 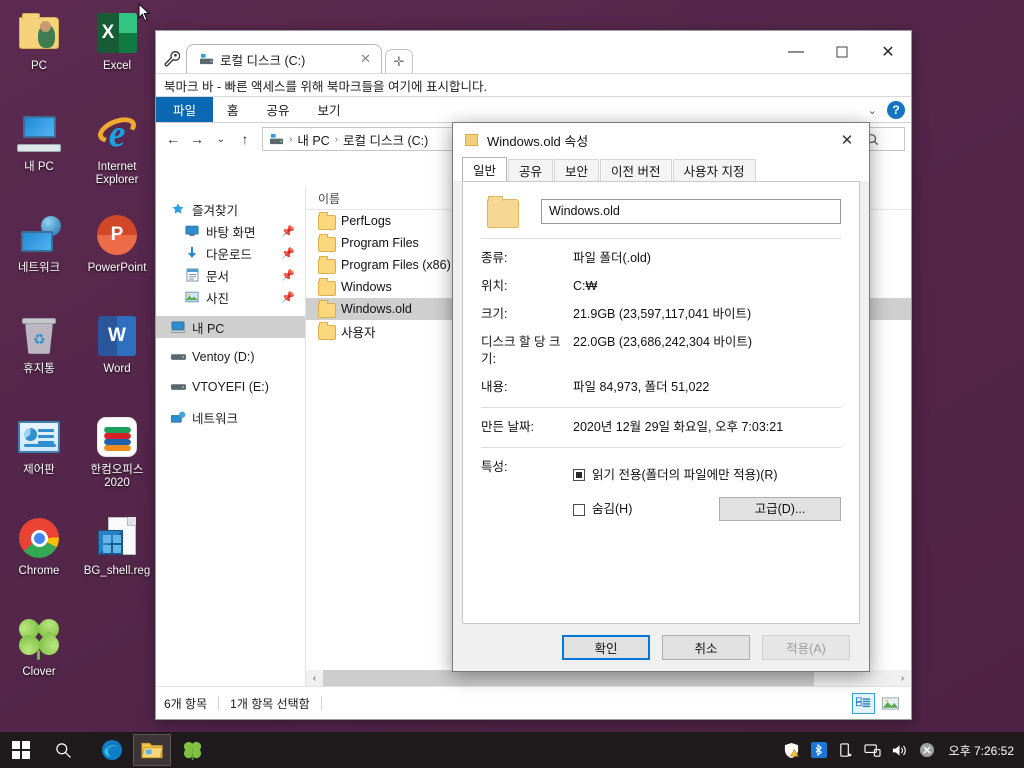 I want to click on scrollbar-thumb, so click(x=569, y=678).